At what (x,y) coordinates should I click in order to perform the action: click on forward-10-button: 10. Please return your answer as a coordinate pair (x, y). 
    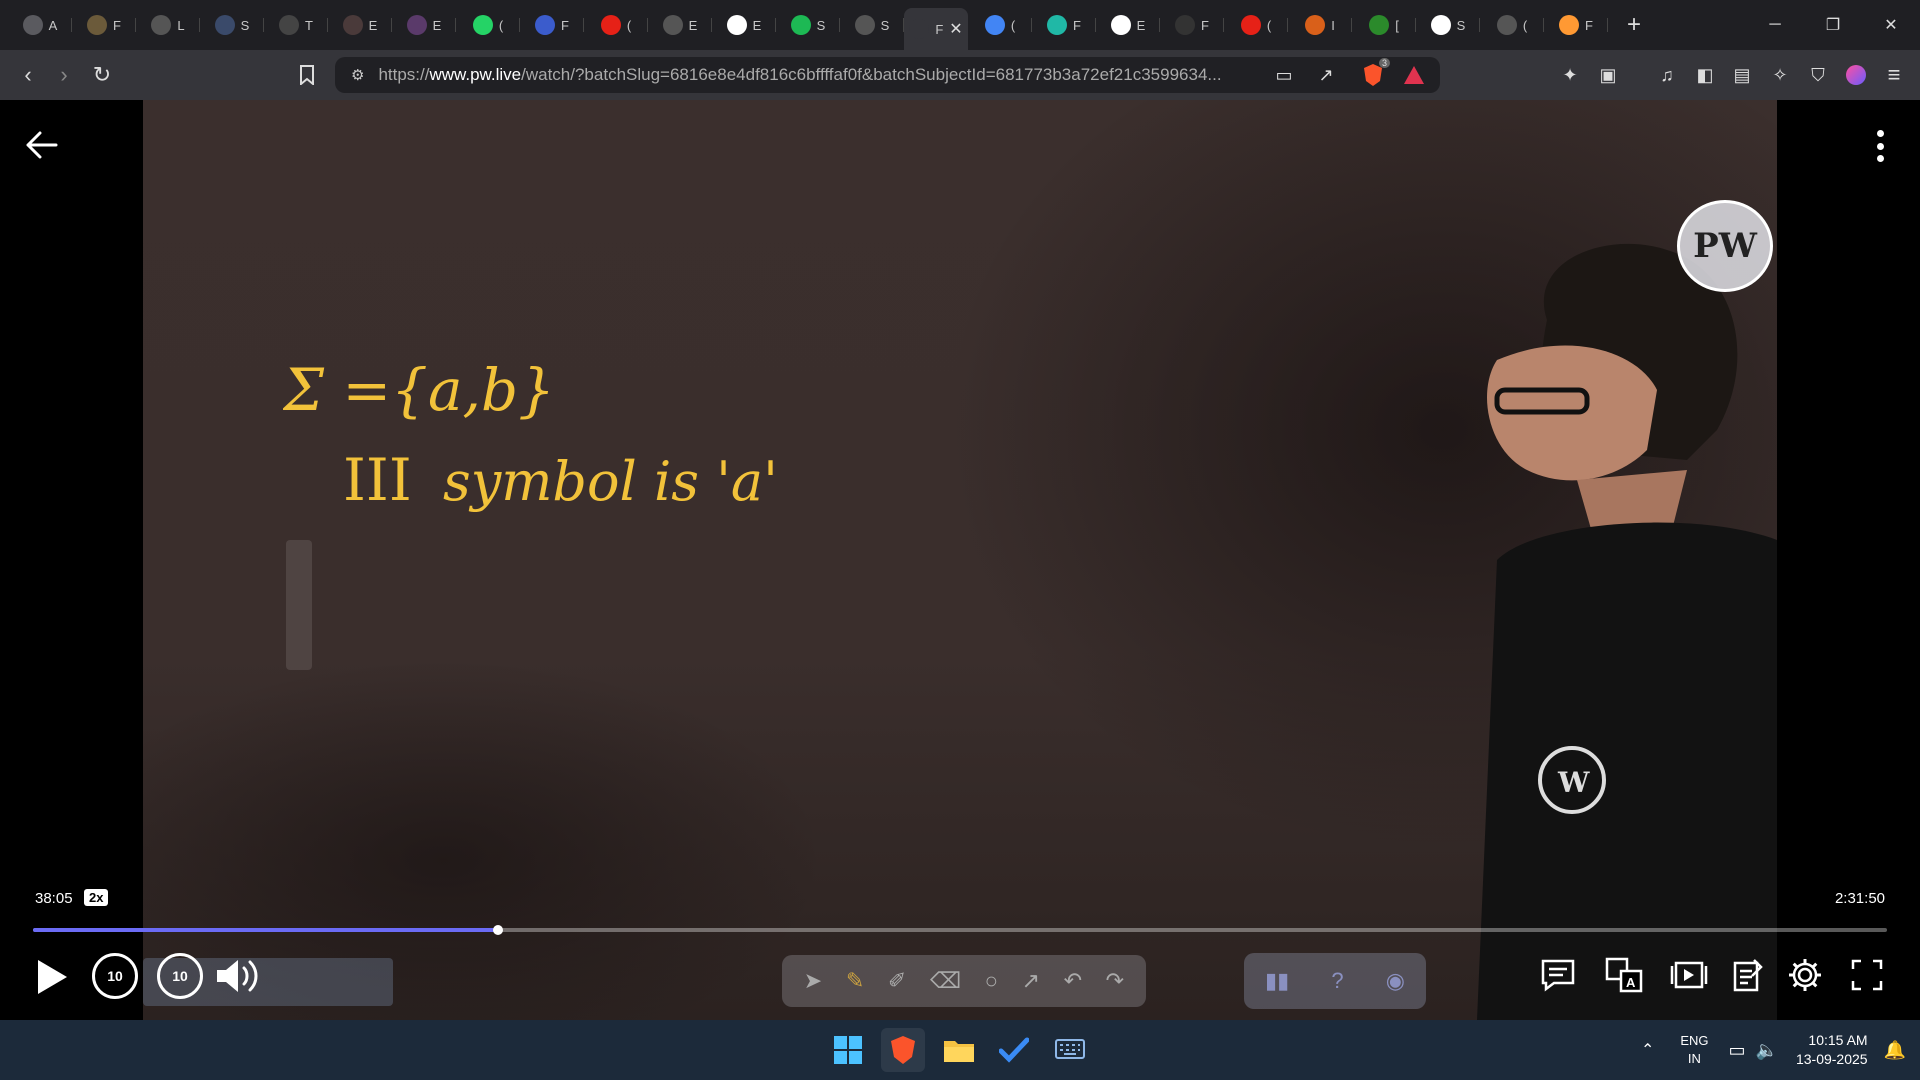
    Looking at the image, I should click on (180, 976).